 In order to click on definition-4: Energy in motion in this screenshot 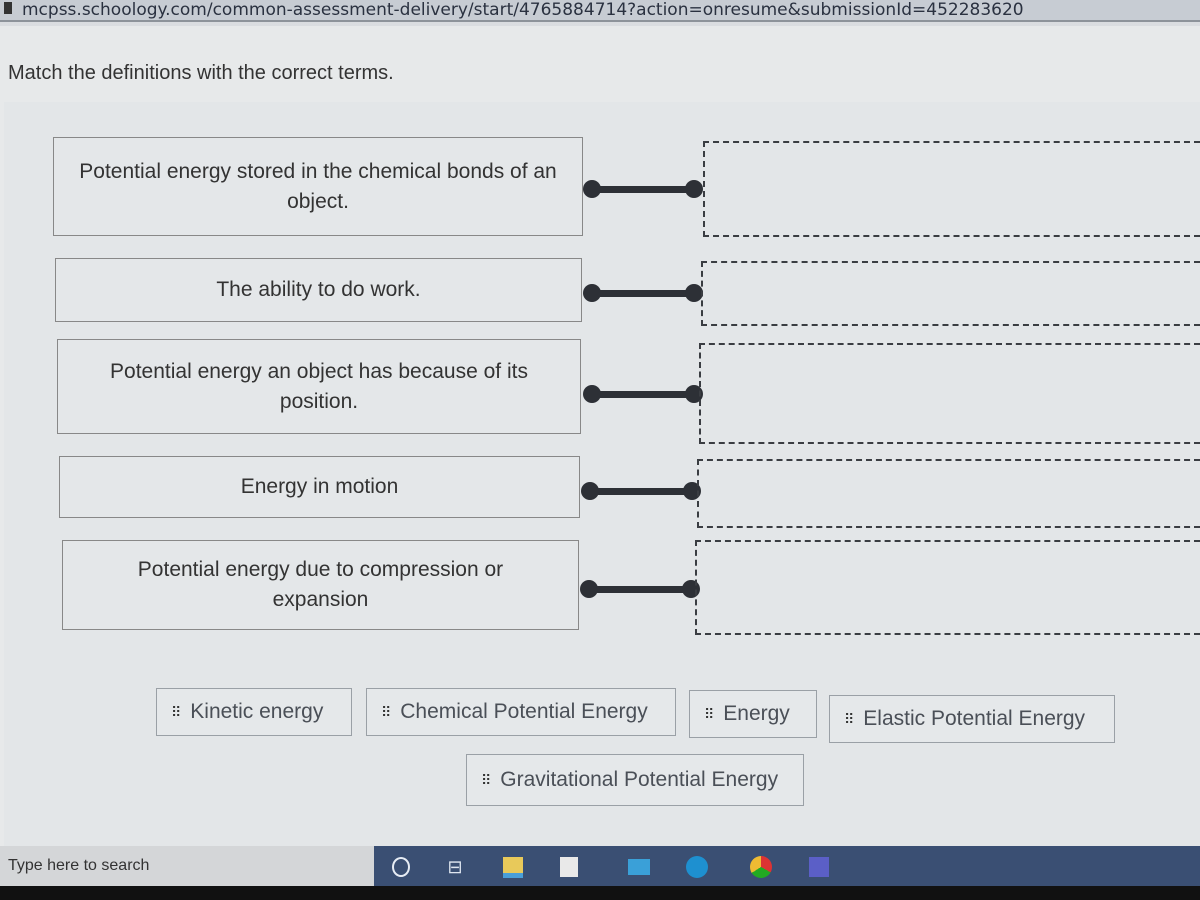, I will do `click(319, 487)`.